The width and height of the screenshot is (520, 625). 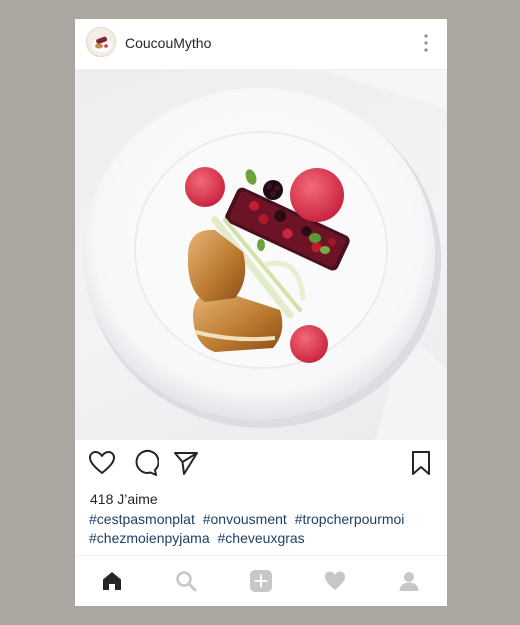 I want to click on heart-outline-icon, so click(x=102, y=463).